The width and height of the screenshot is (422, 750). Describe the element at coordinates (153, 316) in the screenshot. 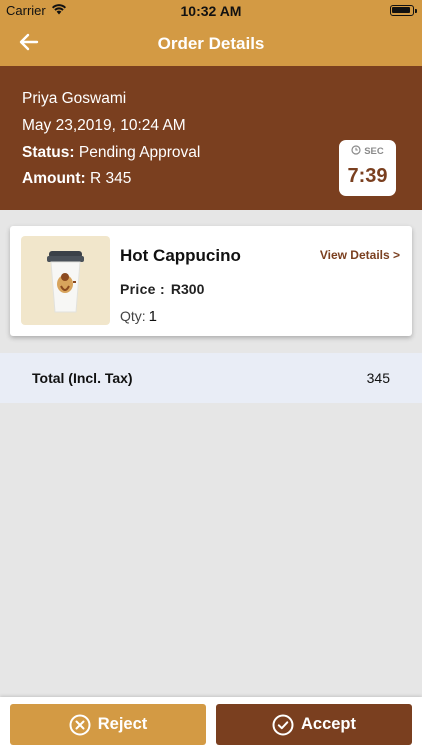

I see `qty-value: 1` at that location.